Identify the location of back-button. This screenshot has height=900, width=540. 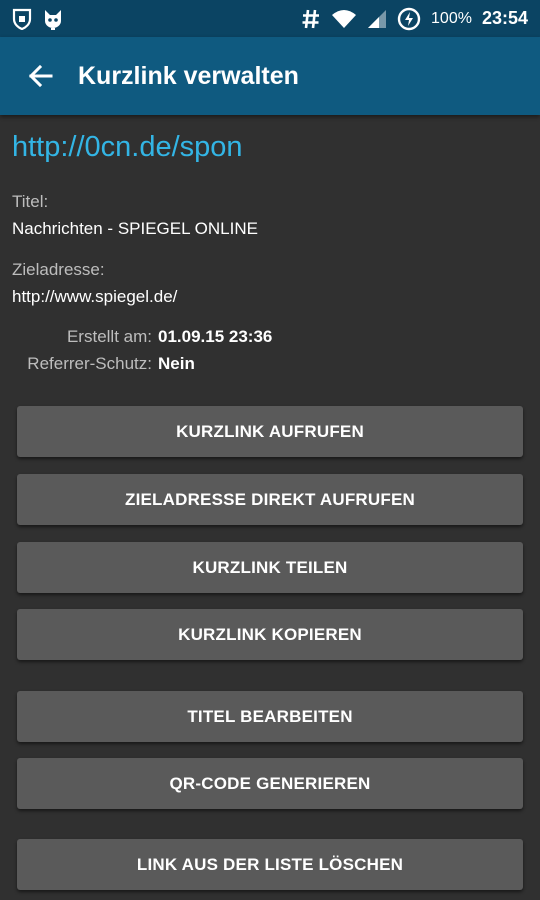
(40, 76).